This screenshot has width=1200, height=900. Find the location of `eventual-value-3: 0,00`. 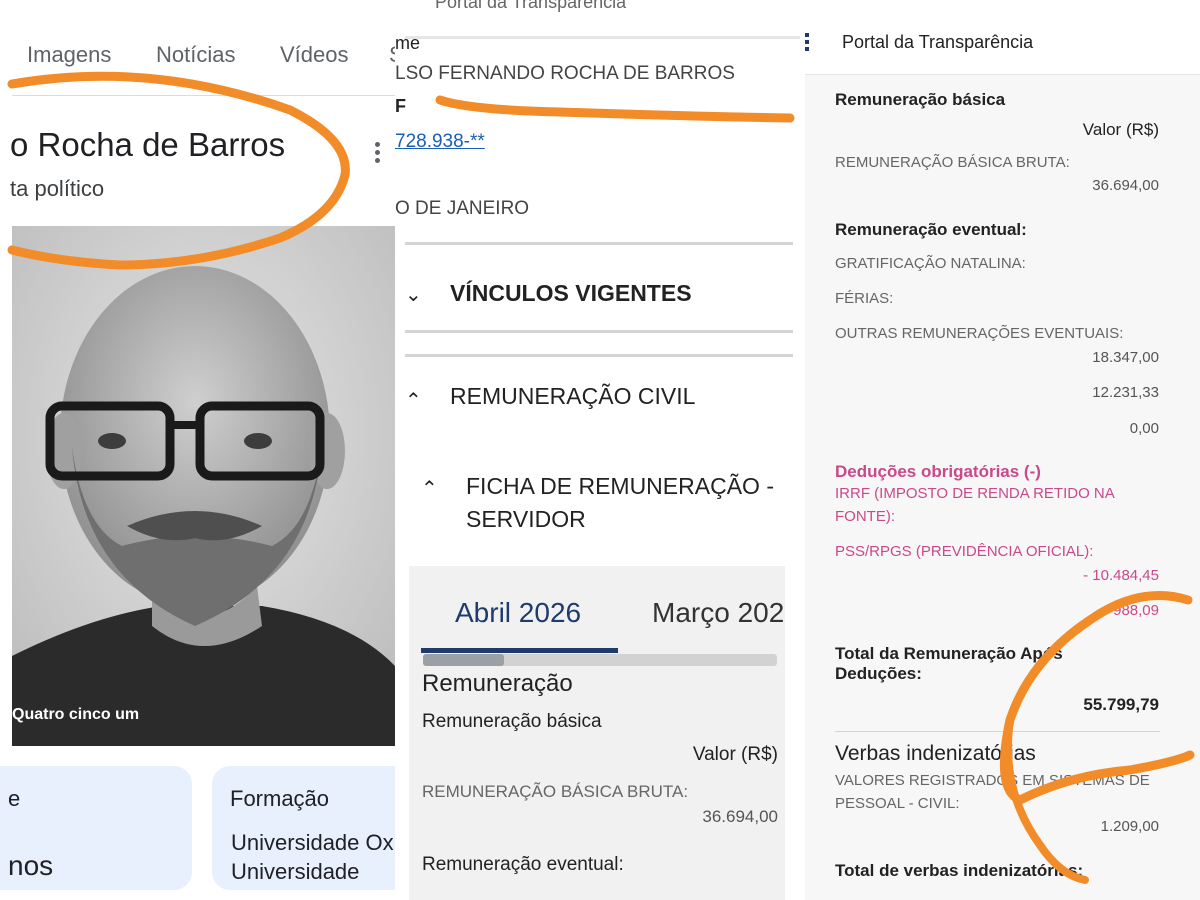

eventual-value-3: 0,00 is located at coordinates (1144, 428).